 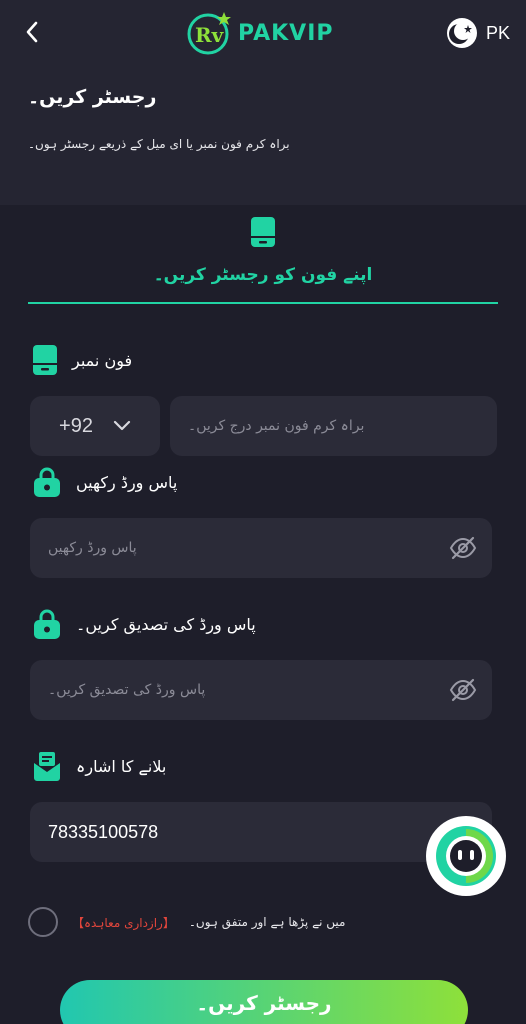 I want to click on chat-support-icon, so click(x=466, y=856).